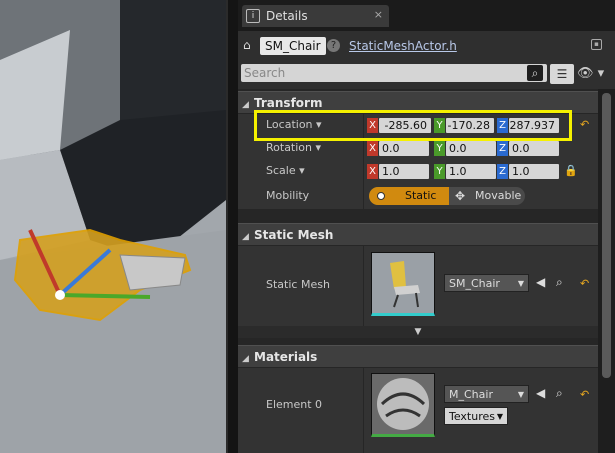 The image size is (615, 453). I want to click on panel-splitter, so click(232, 226).